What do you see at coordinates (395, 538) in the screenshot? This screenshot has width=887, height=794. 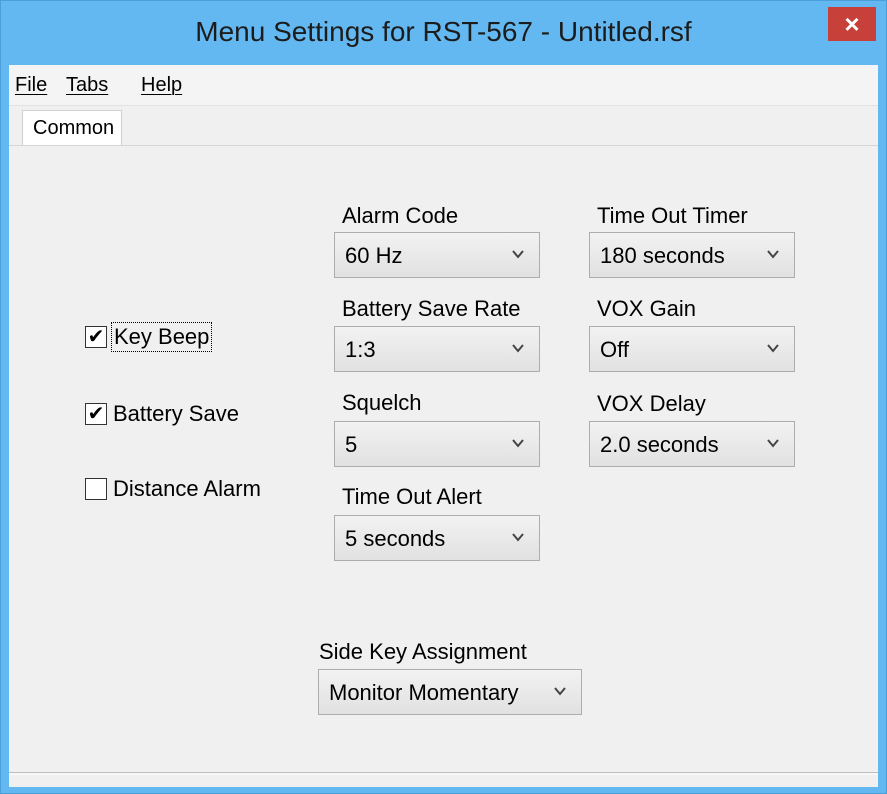 I see `time-out-alert-value: 5 seconds` at bounding box center [395, 538].